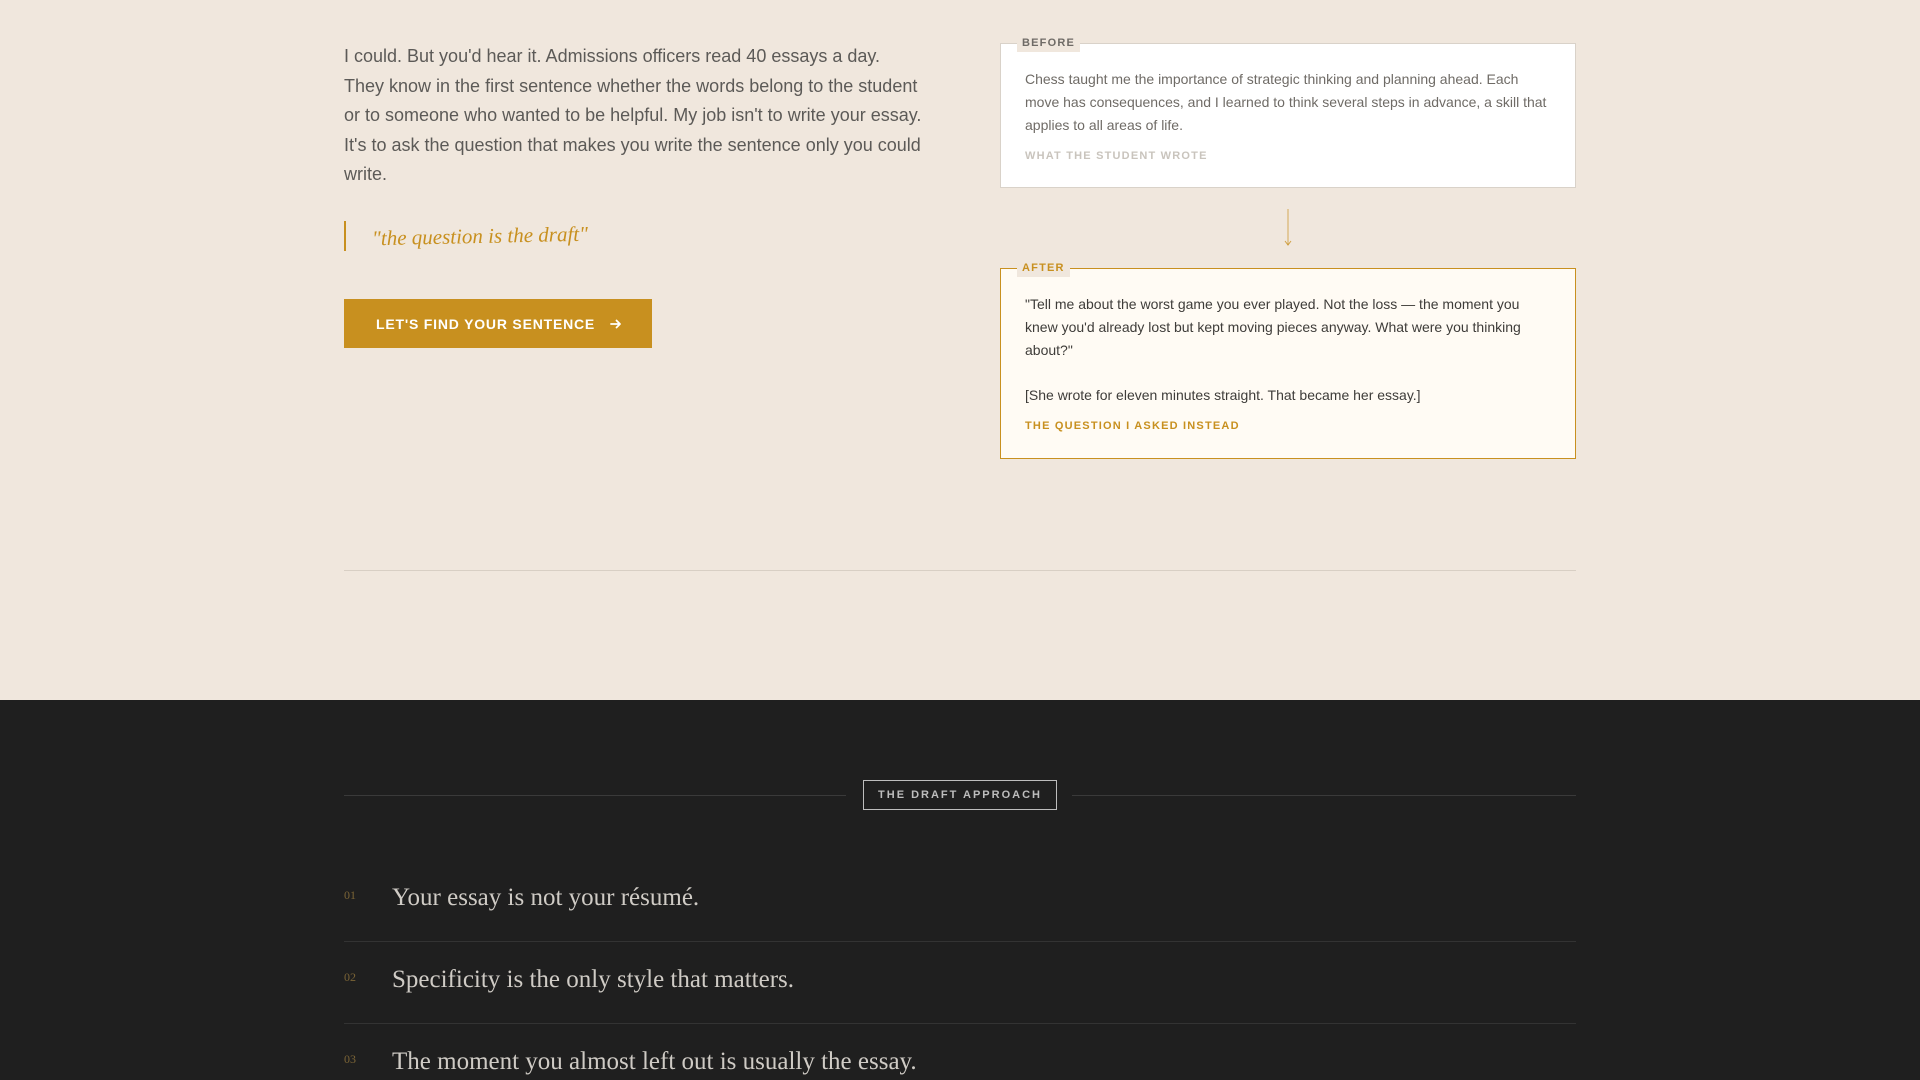  Describe the element at coordinates (480, 236) in the screenshot. I see `pull-quote-text: "the question is the draft"` at that location.